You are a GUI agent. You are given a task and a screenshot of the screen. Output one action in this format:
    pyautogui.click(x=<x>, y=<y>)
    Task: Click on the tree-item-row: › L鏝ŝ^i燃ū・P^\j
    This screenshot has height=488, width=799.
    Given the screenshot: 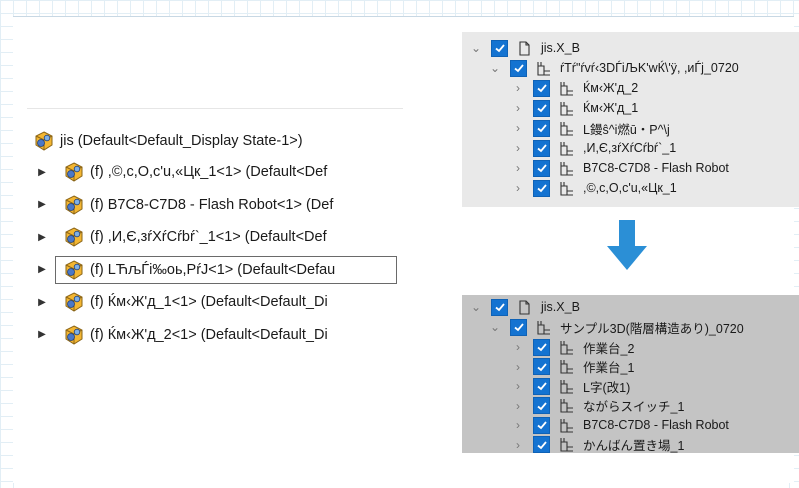 What is the action you would take?
    pyautogui.click(x=591, y=128)
    